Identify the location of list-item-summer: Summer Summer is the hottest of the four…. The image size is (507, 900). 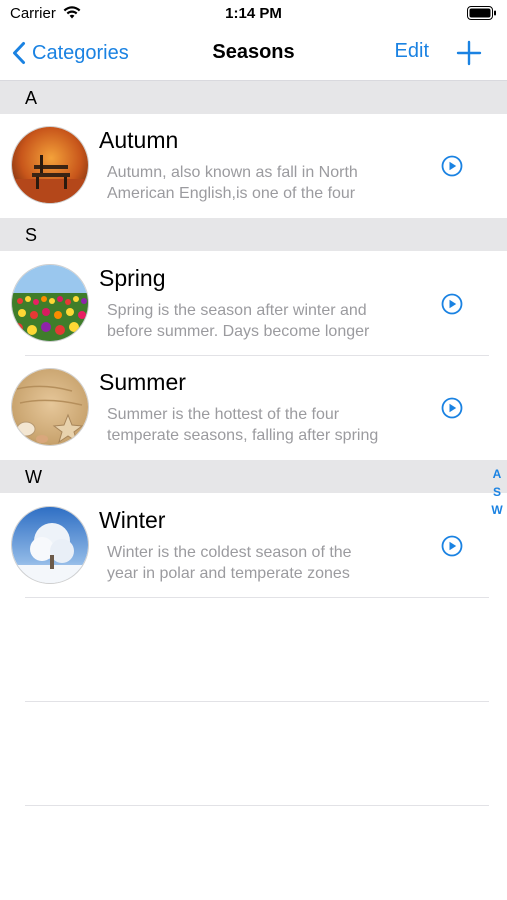
(253, 408).